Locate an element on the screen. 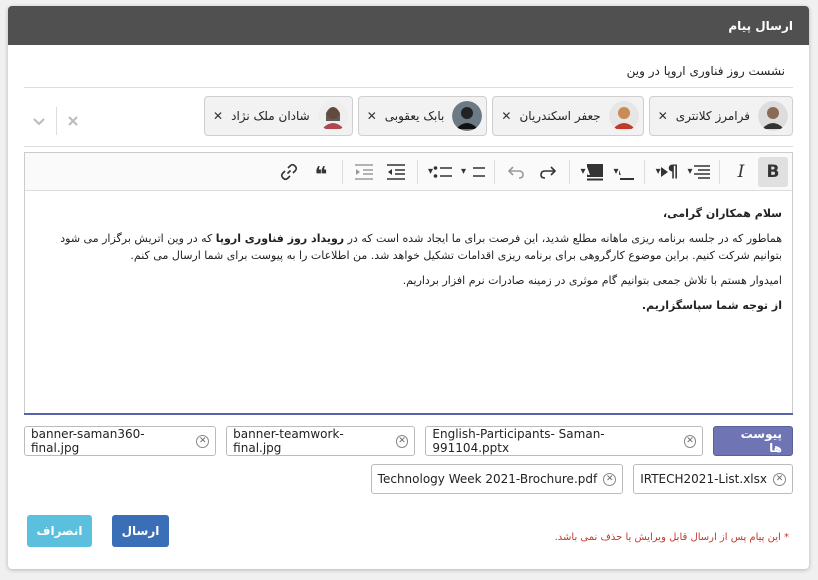 The image size is (818, 580). background-color-icon: A▾ is located at coordinates (591, 172).